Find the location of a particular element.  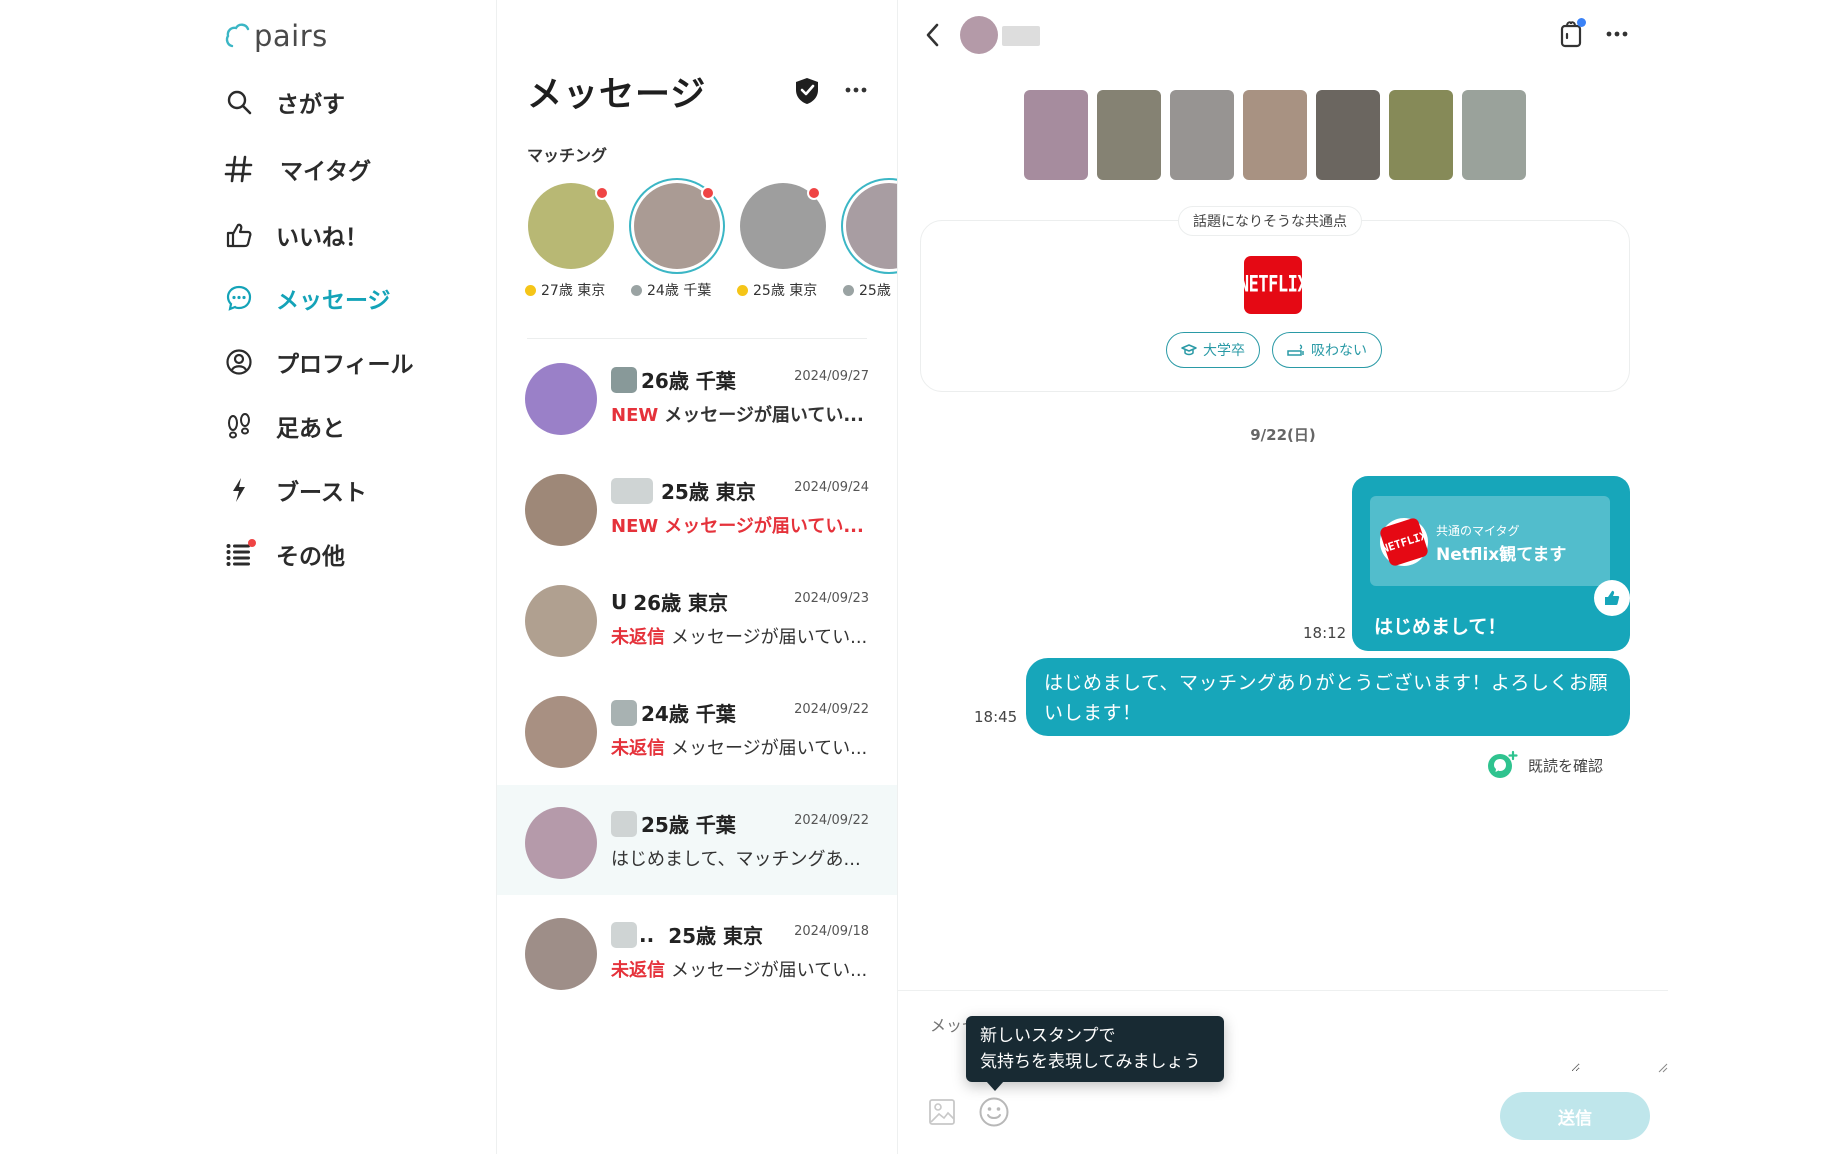

search-icon is located at coordinates (239, 102).